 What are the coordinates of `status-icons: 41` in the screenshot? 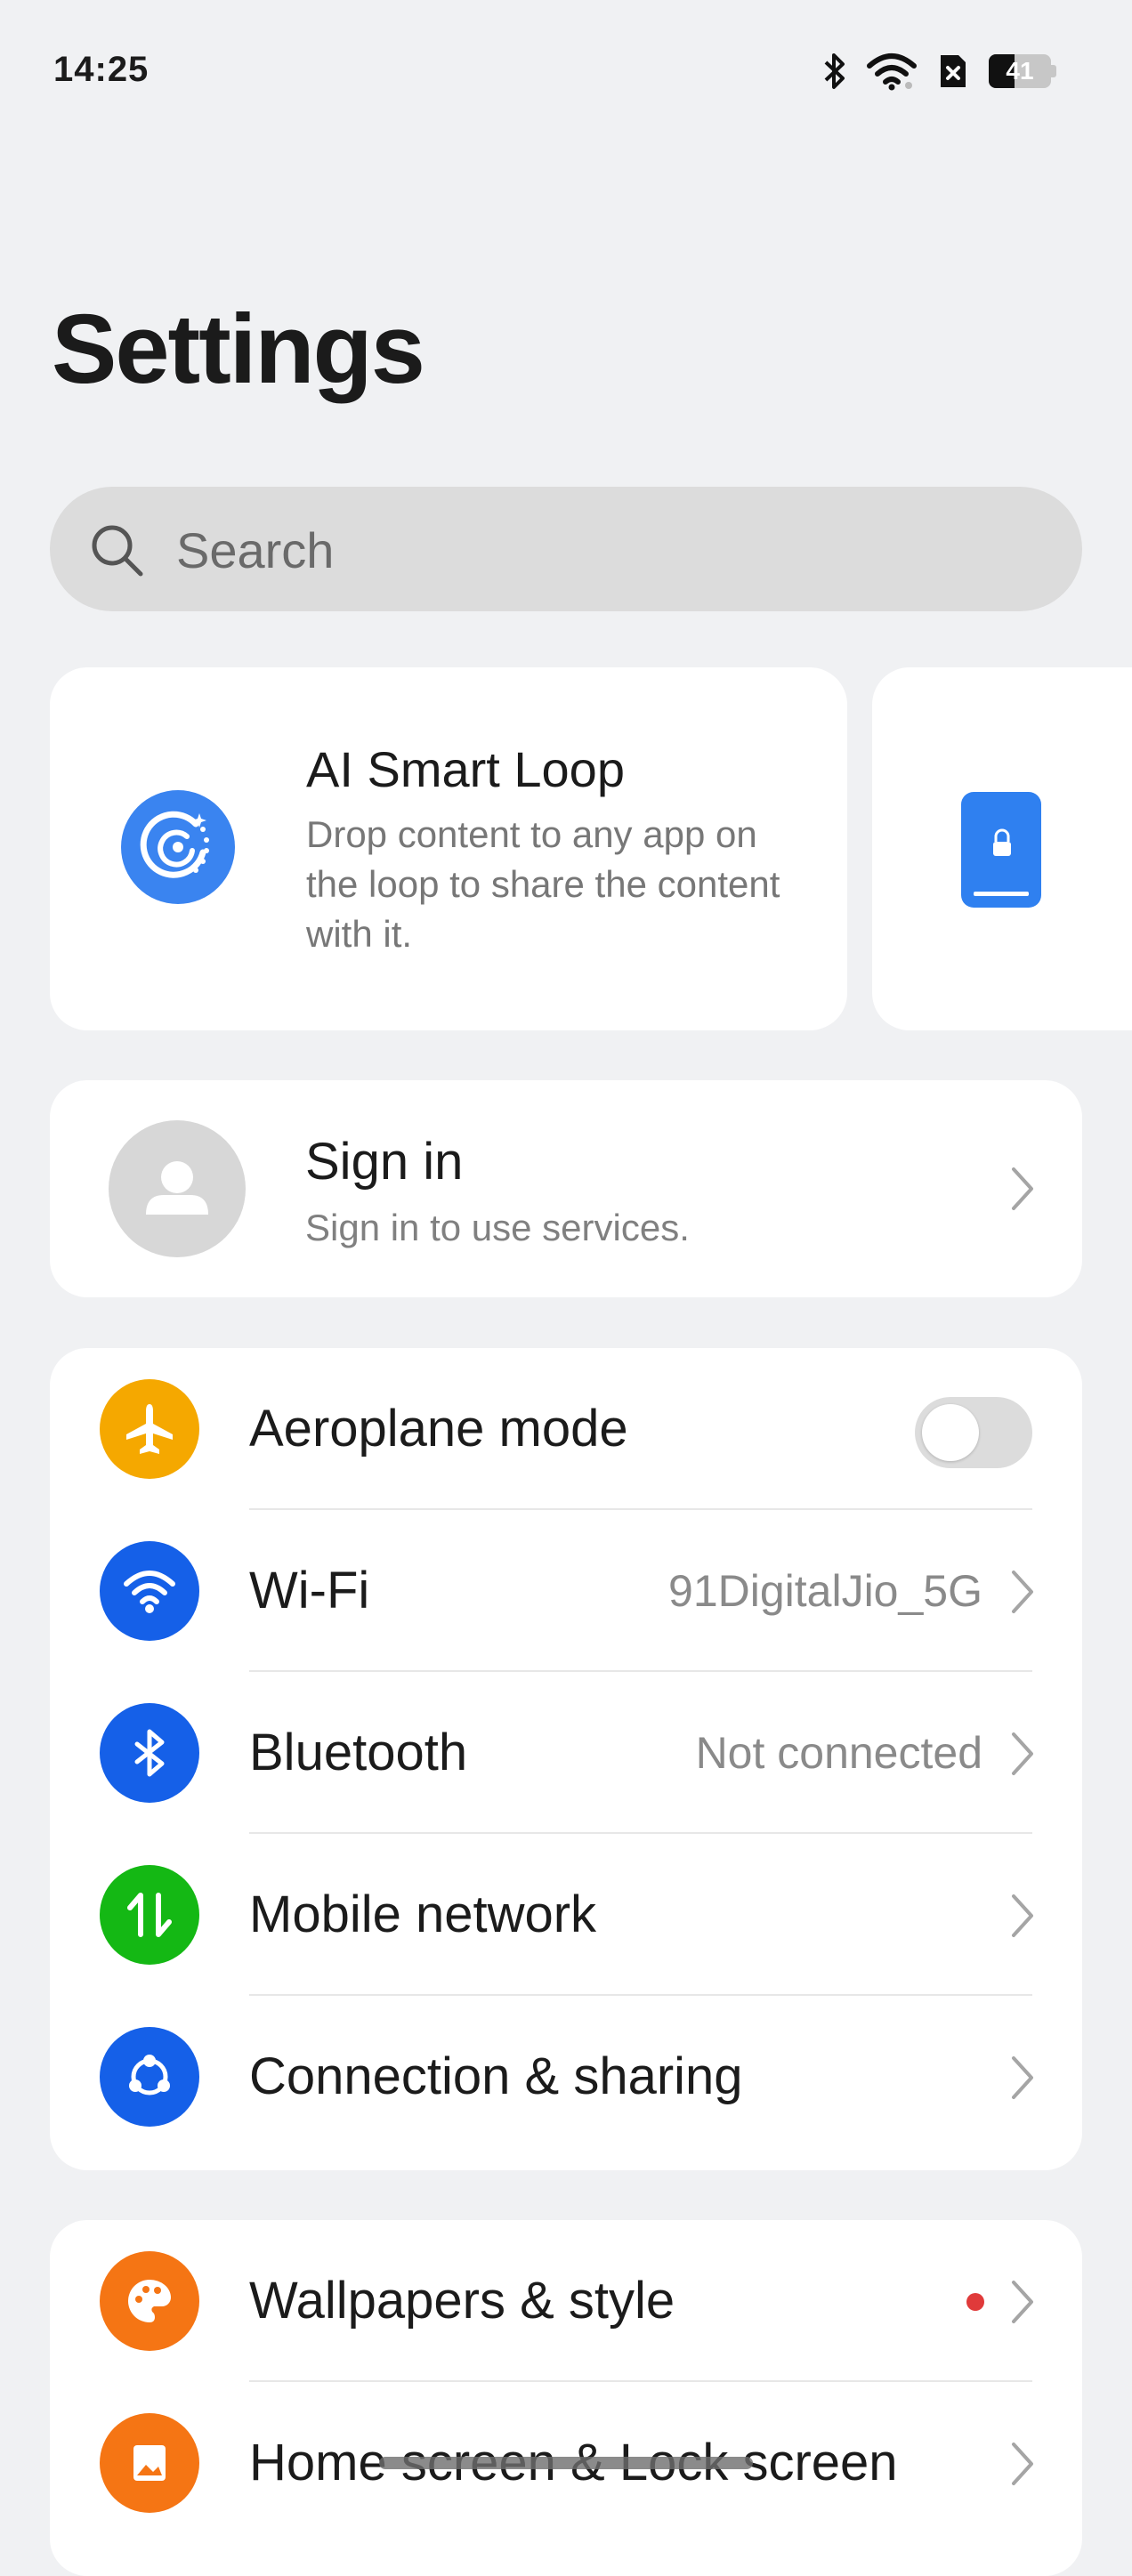 It's located at (939, 71).